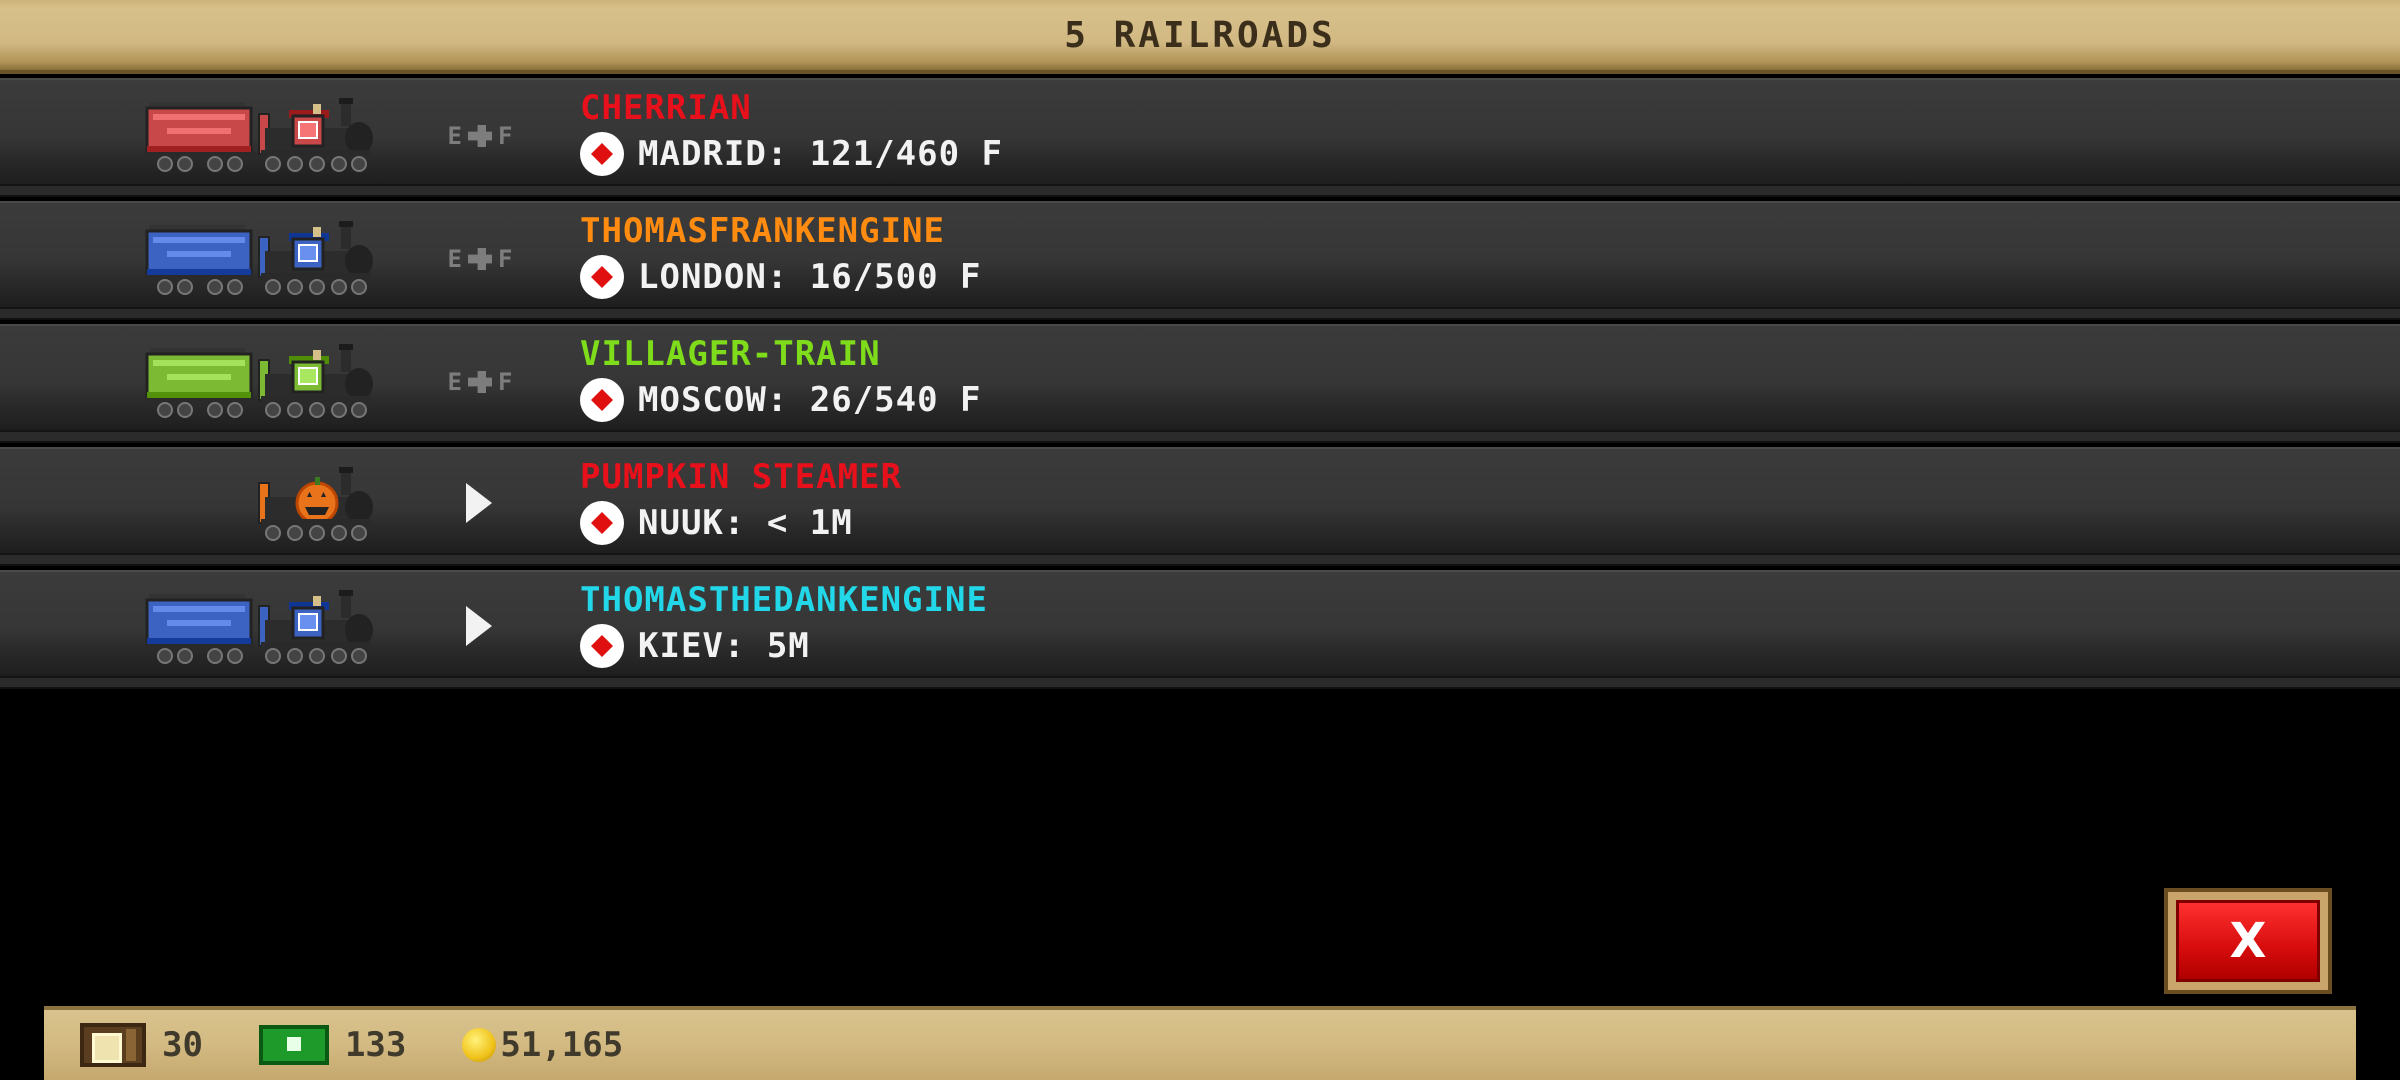 The image size is (2400, 1080). I want to click on railroad-row: E F CHERRIAN MADRID: 121/460 F, so click(1200, 137).